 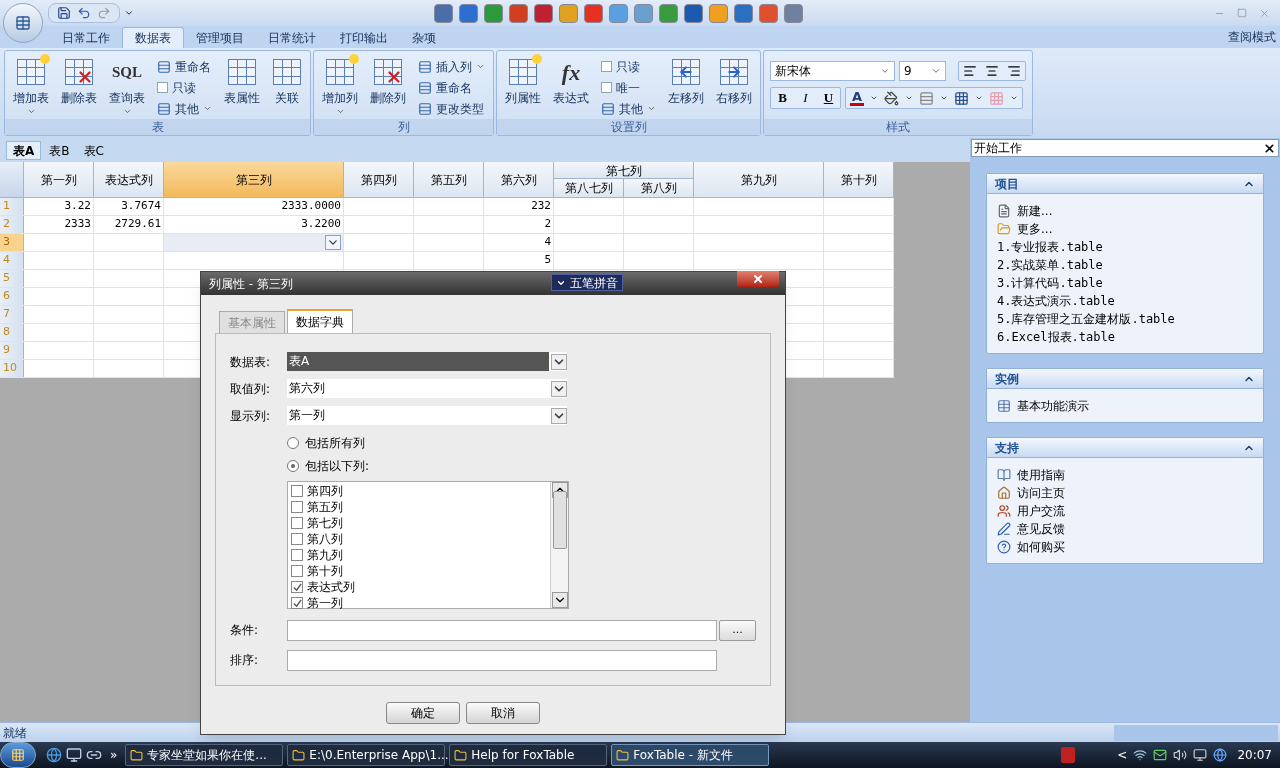 I want to click on column-header: 第十列, so click(x=859, y=179).